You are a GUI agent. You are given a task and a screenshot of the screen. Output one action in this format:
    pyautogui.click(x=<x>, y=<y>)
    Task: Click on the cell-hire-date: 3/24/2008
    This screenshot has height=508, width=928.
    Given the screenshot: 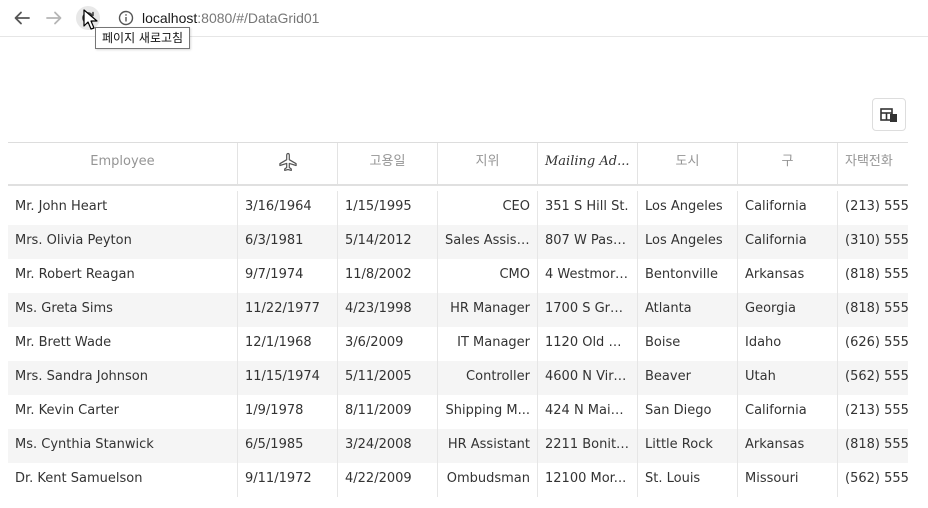 What is the action you would take?
    pyautogui.click(x=388, y=446)
    